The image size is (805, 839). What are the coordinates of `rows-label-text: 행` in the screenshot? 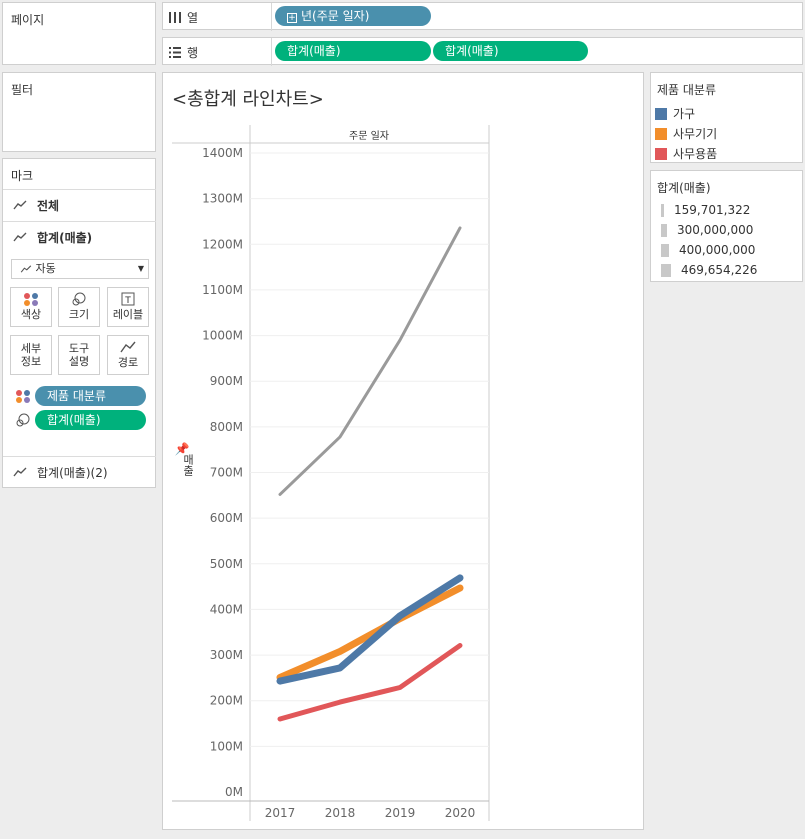 It's located at (193, 53).